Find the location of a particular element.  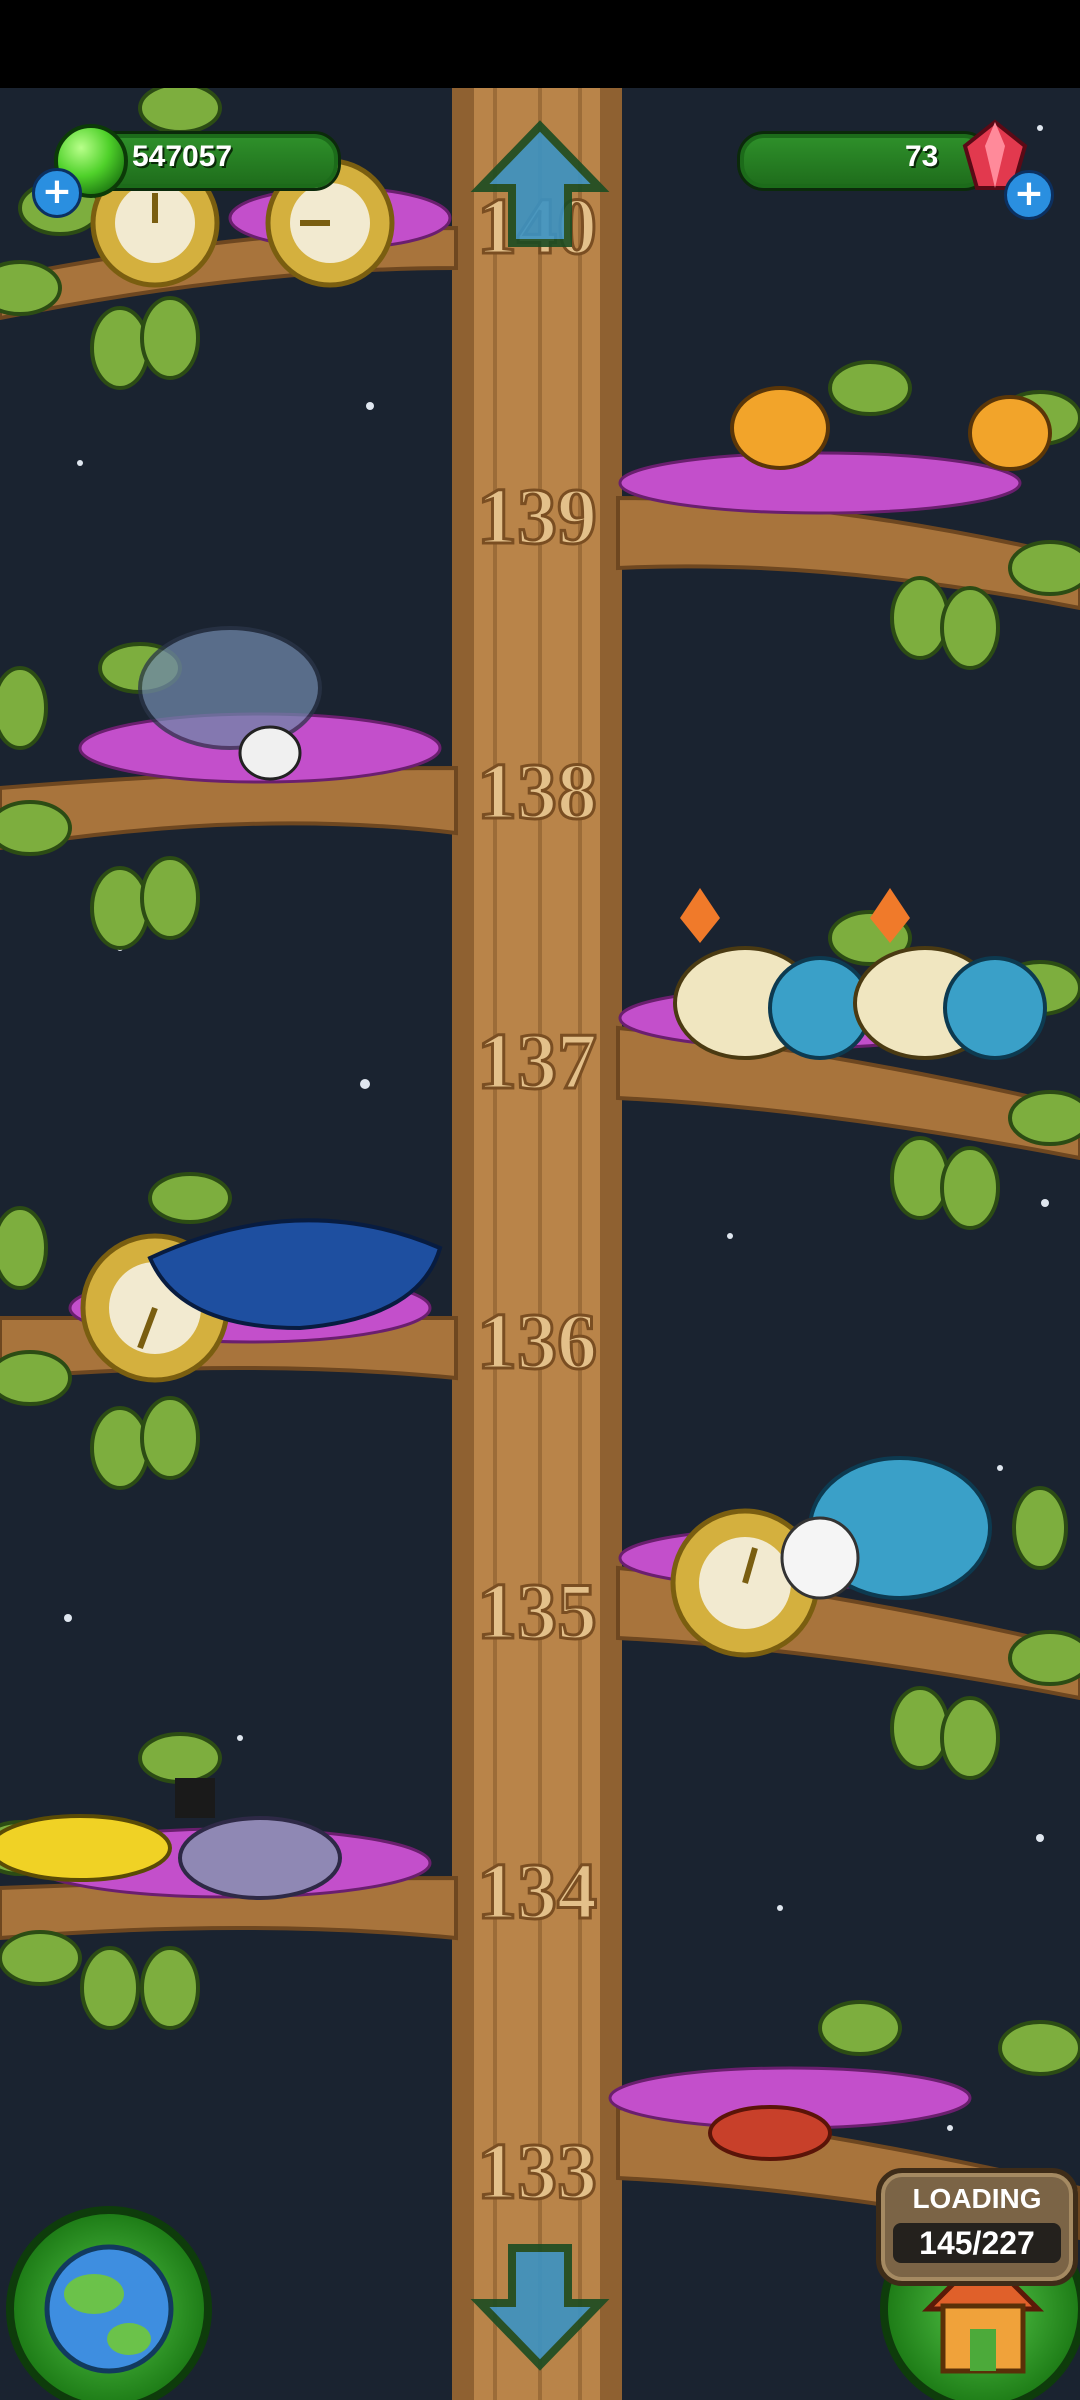

dragon-creature is located at coordinates (886, 1528).